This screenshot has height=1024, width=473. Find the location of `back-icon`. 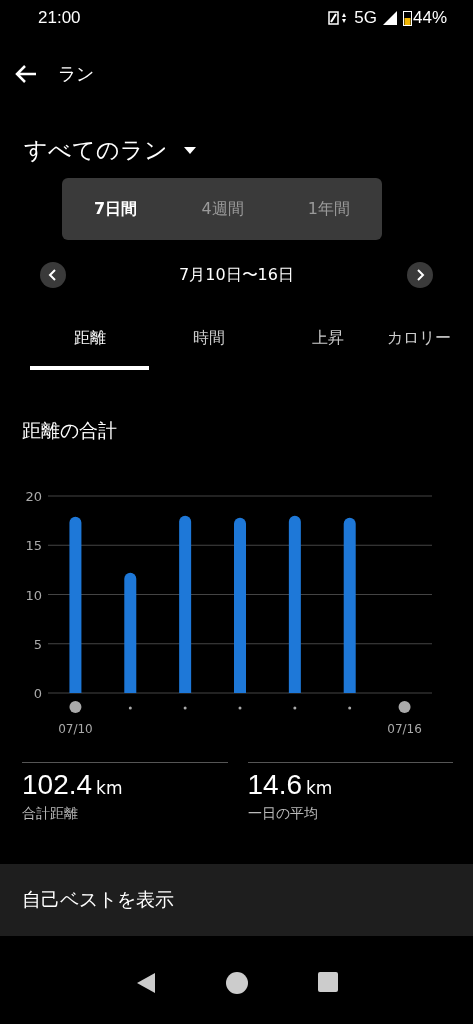

back-icon is located at coordinates (26, 74).